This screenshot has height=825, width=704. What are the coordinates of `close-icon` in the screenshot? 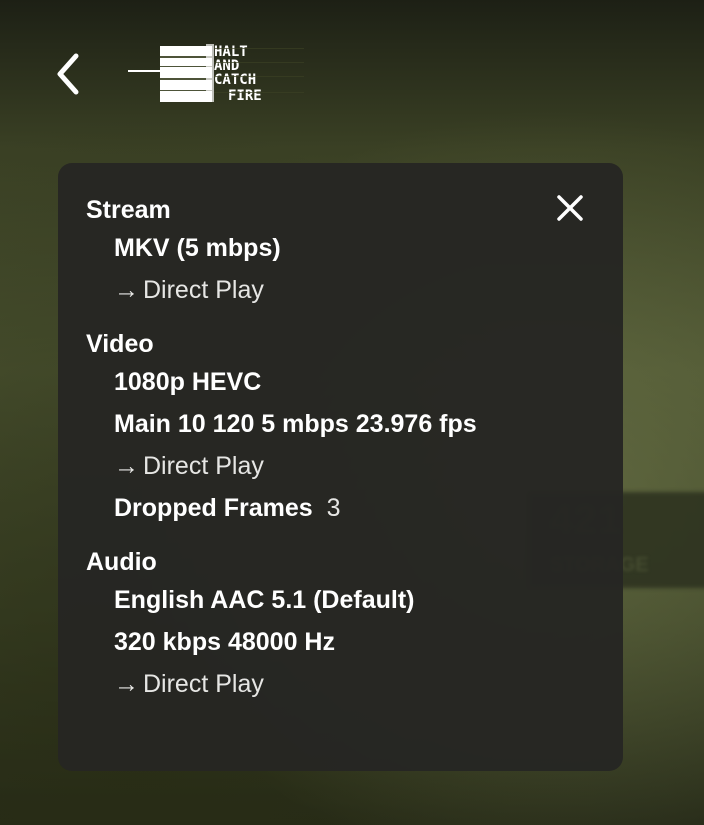 It's located at (570, 208).